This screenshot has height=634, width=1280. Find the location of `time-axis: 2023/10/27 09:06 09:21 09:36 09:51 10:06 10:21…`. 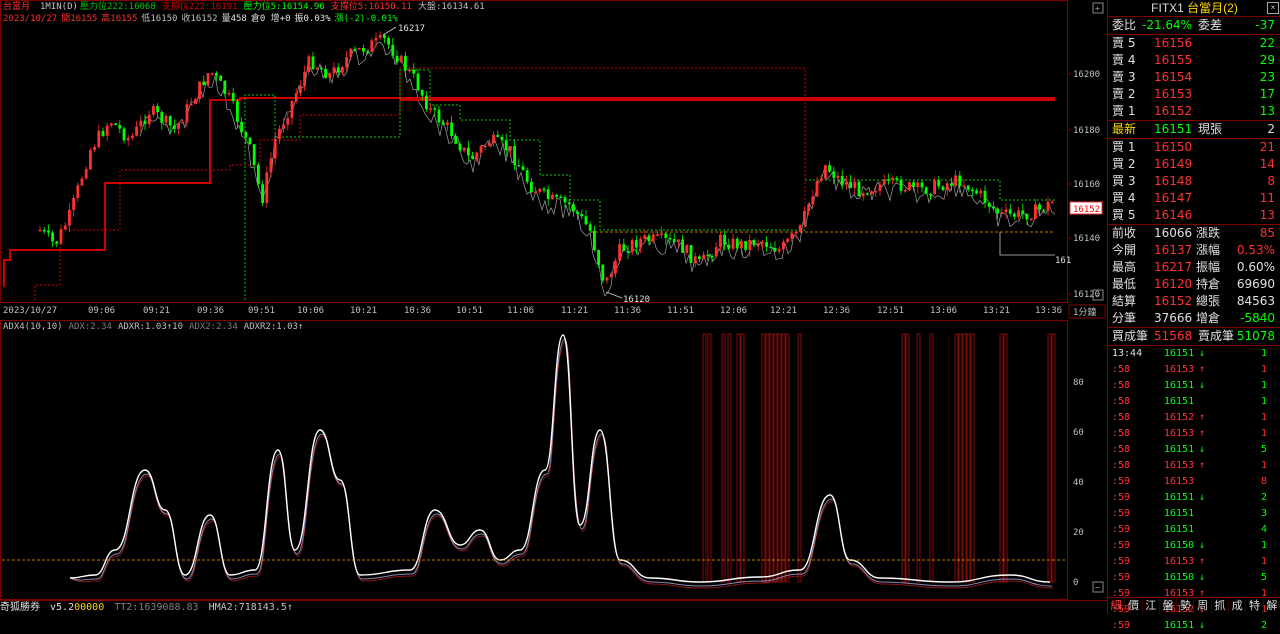

time-axis: 2023/10/27 09:06 09:21 09:36 09:51 10:06 10:21… is located at coordinates (532, 311).